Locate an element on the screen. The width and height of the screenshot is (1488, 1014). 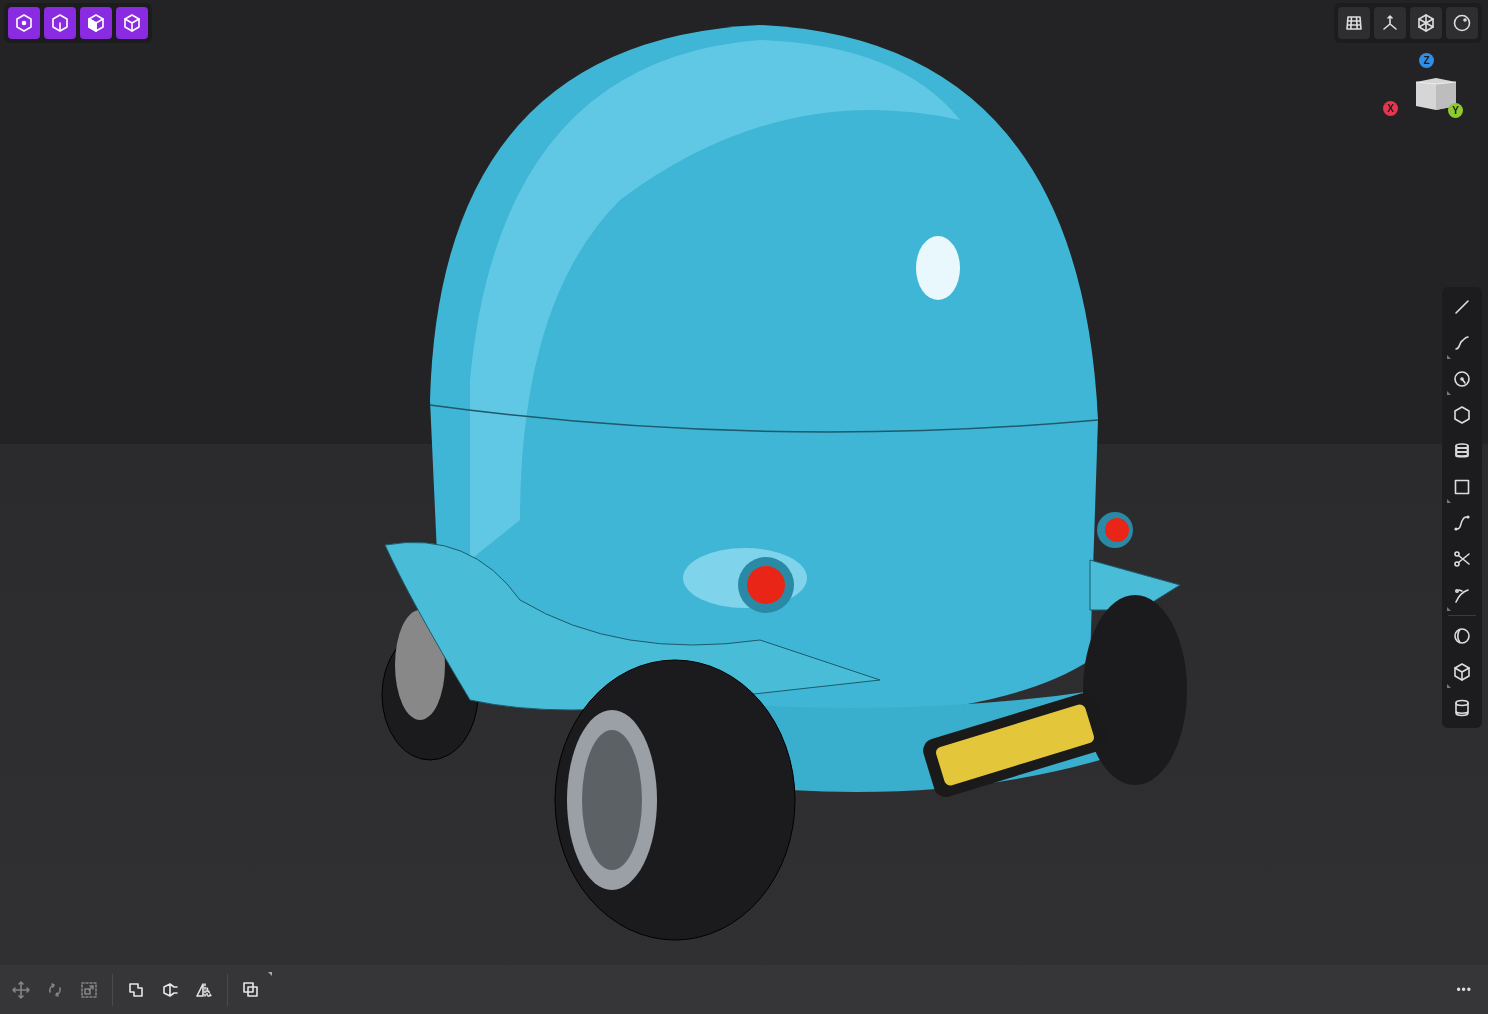
axis-label: X is located at coordinates (1390, 108).